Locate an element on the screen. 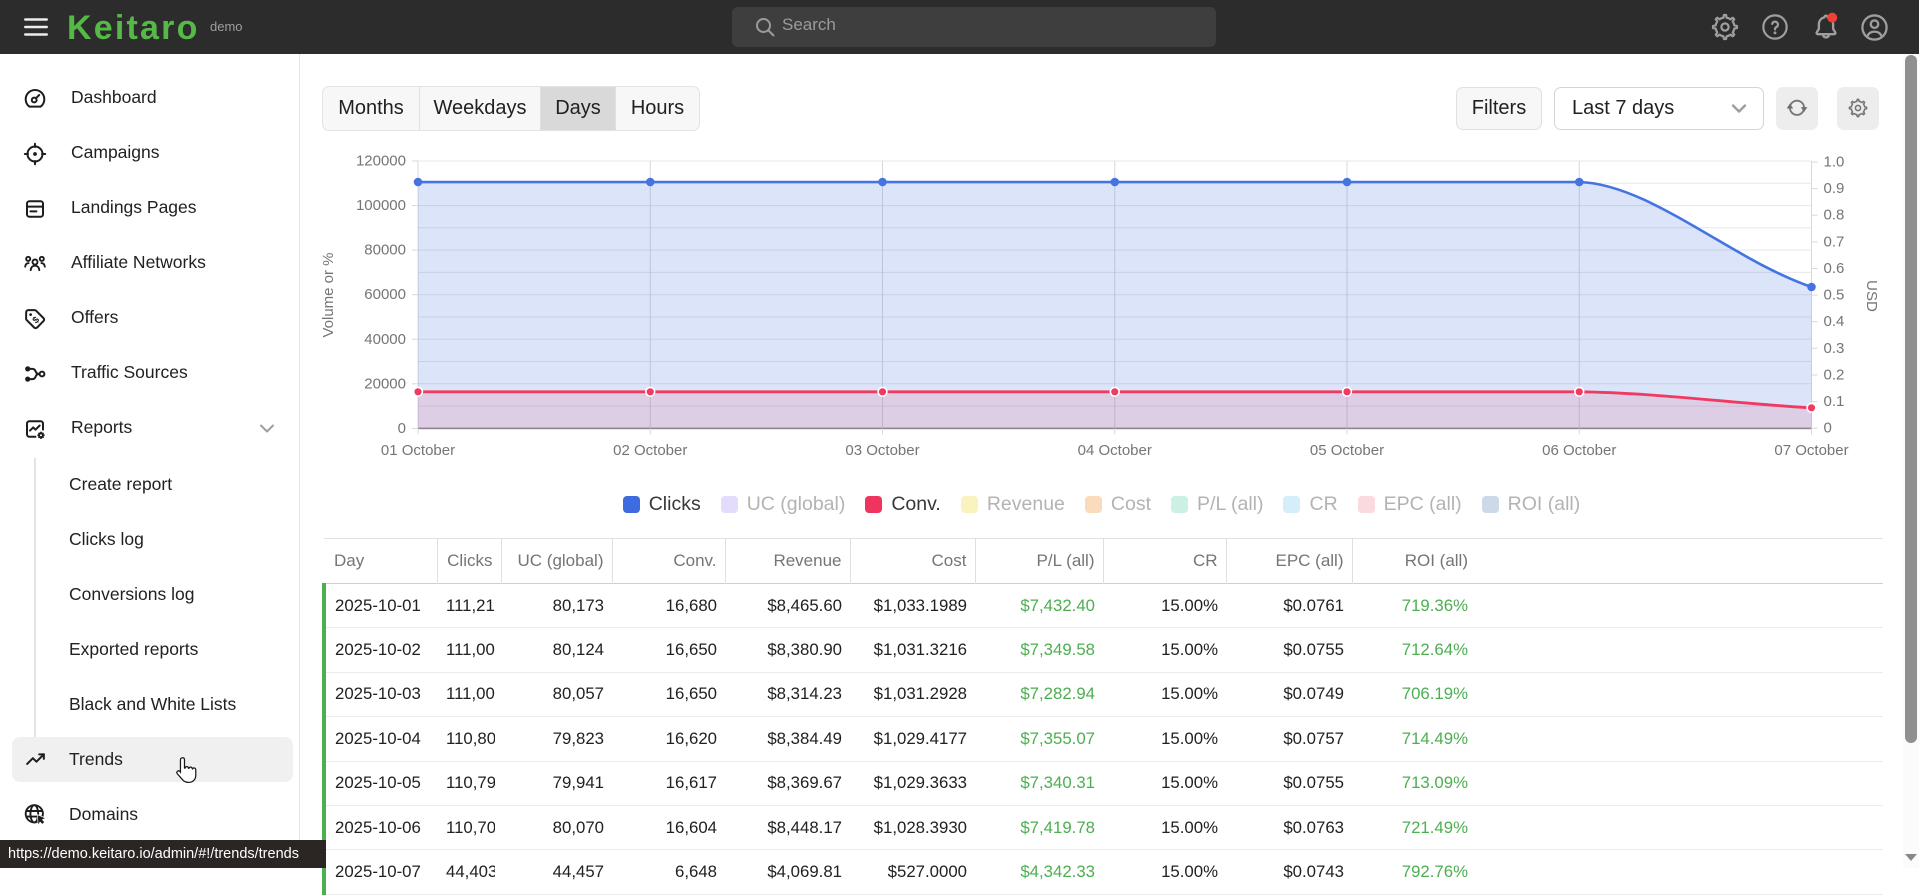 This screenshot has height=895, width=1919. svg-text: 05 October is located at coordinates (1347, 450).